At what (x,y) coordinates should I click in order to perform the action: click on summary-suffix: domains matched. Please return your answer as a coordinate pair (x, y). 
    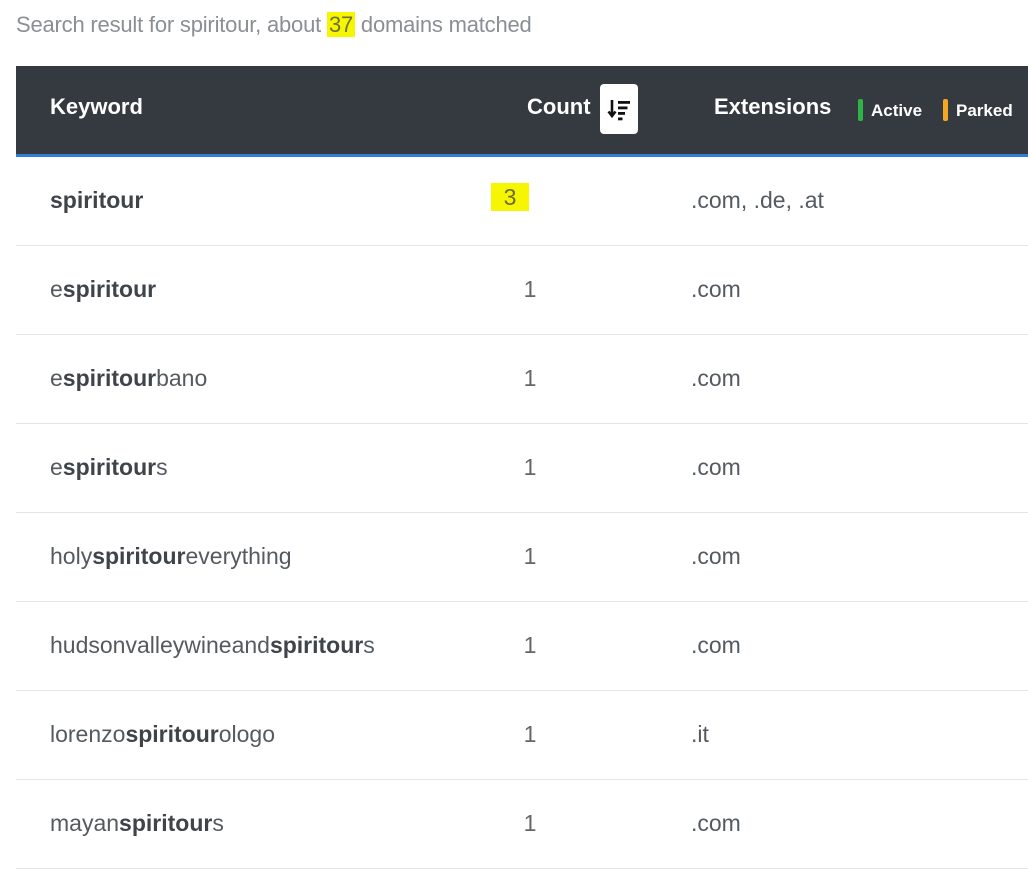
    Looking at the image, I should click on (443, 24).